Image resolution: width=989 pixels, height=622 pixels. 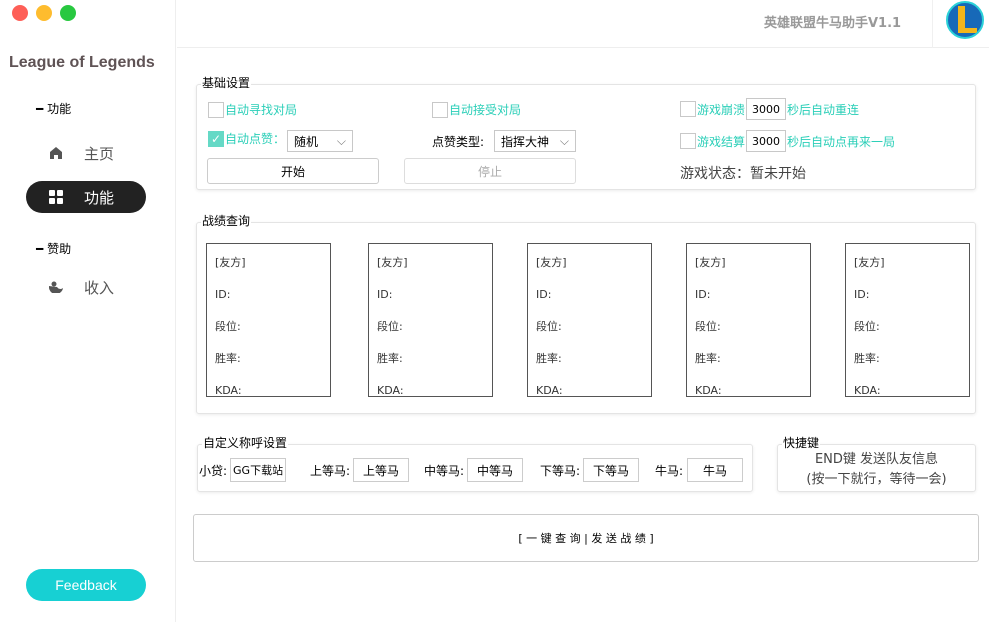 I want to click on crash-reconnect-checkbox: 游戏崩溃 3000 秒后自动重连, so click(x=769, y=109).